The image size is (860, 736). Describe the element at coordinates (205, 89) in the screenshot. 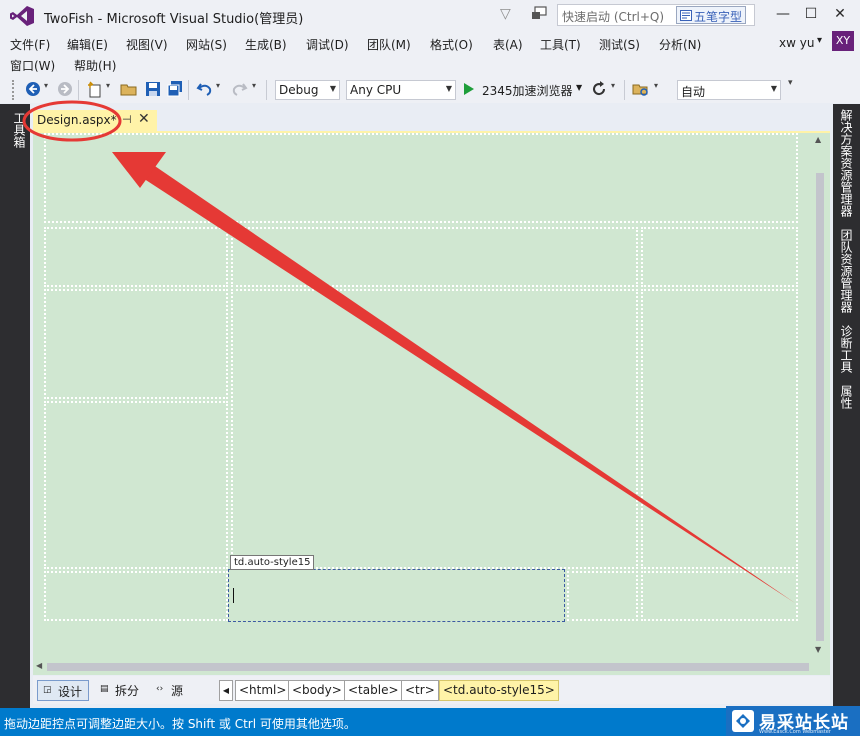

I see `undo-icon` at that location.